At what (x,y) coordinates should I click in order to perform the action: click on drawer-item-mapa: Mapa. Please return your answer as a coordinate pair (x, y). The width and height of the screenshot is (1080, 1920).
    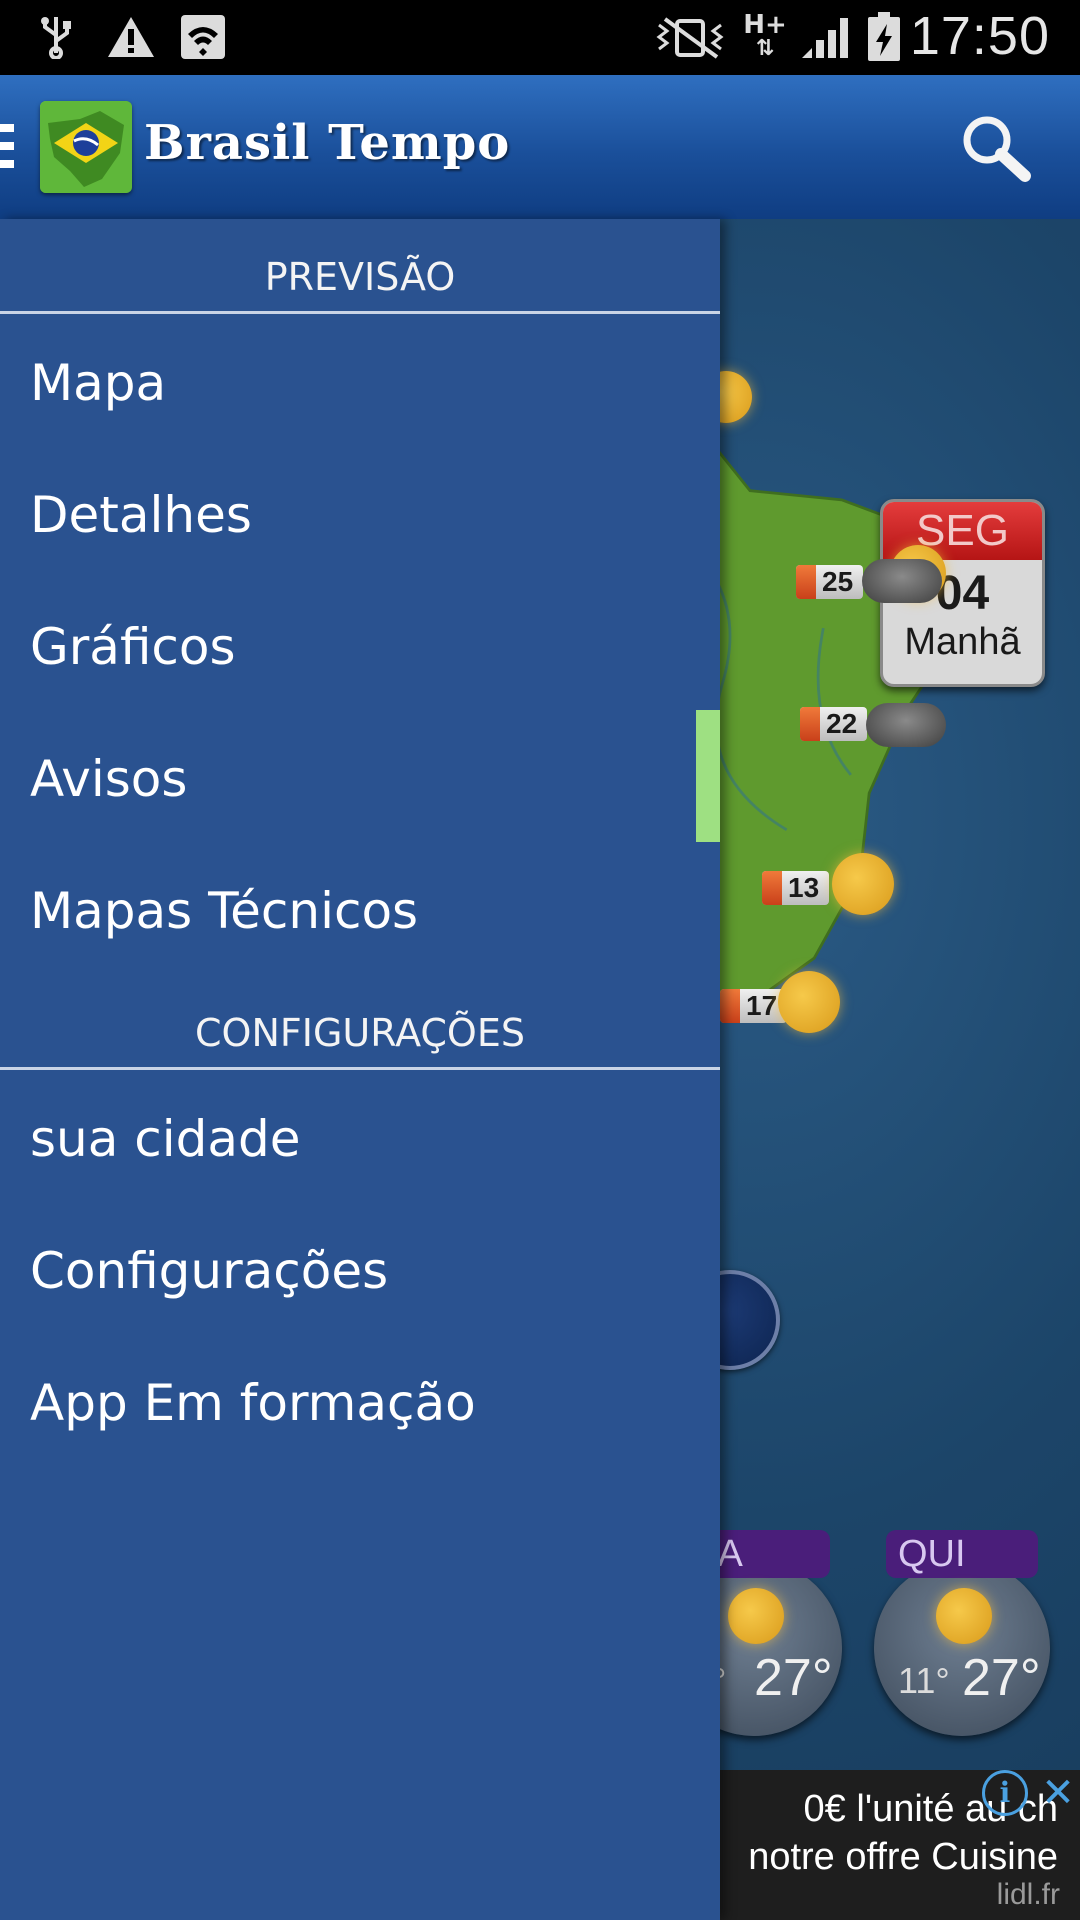
    Looking at the image, I should click on (360, 383).